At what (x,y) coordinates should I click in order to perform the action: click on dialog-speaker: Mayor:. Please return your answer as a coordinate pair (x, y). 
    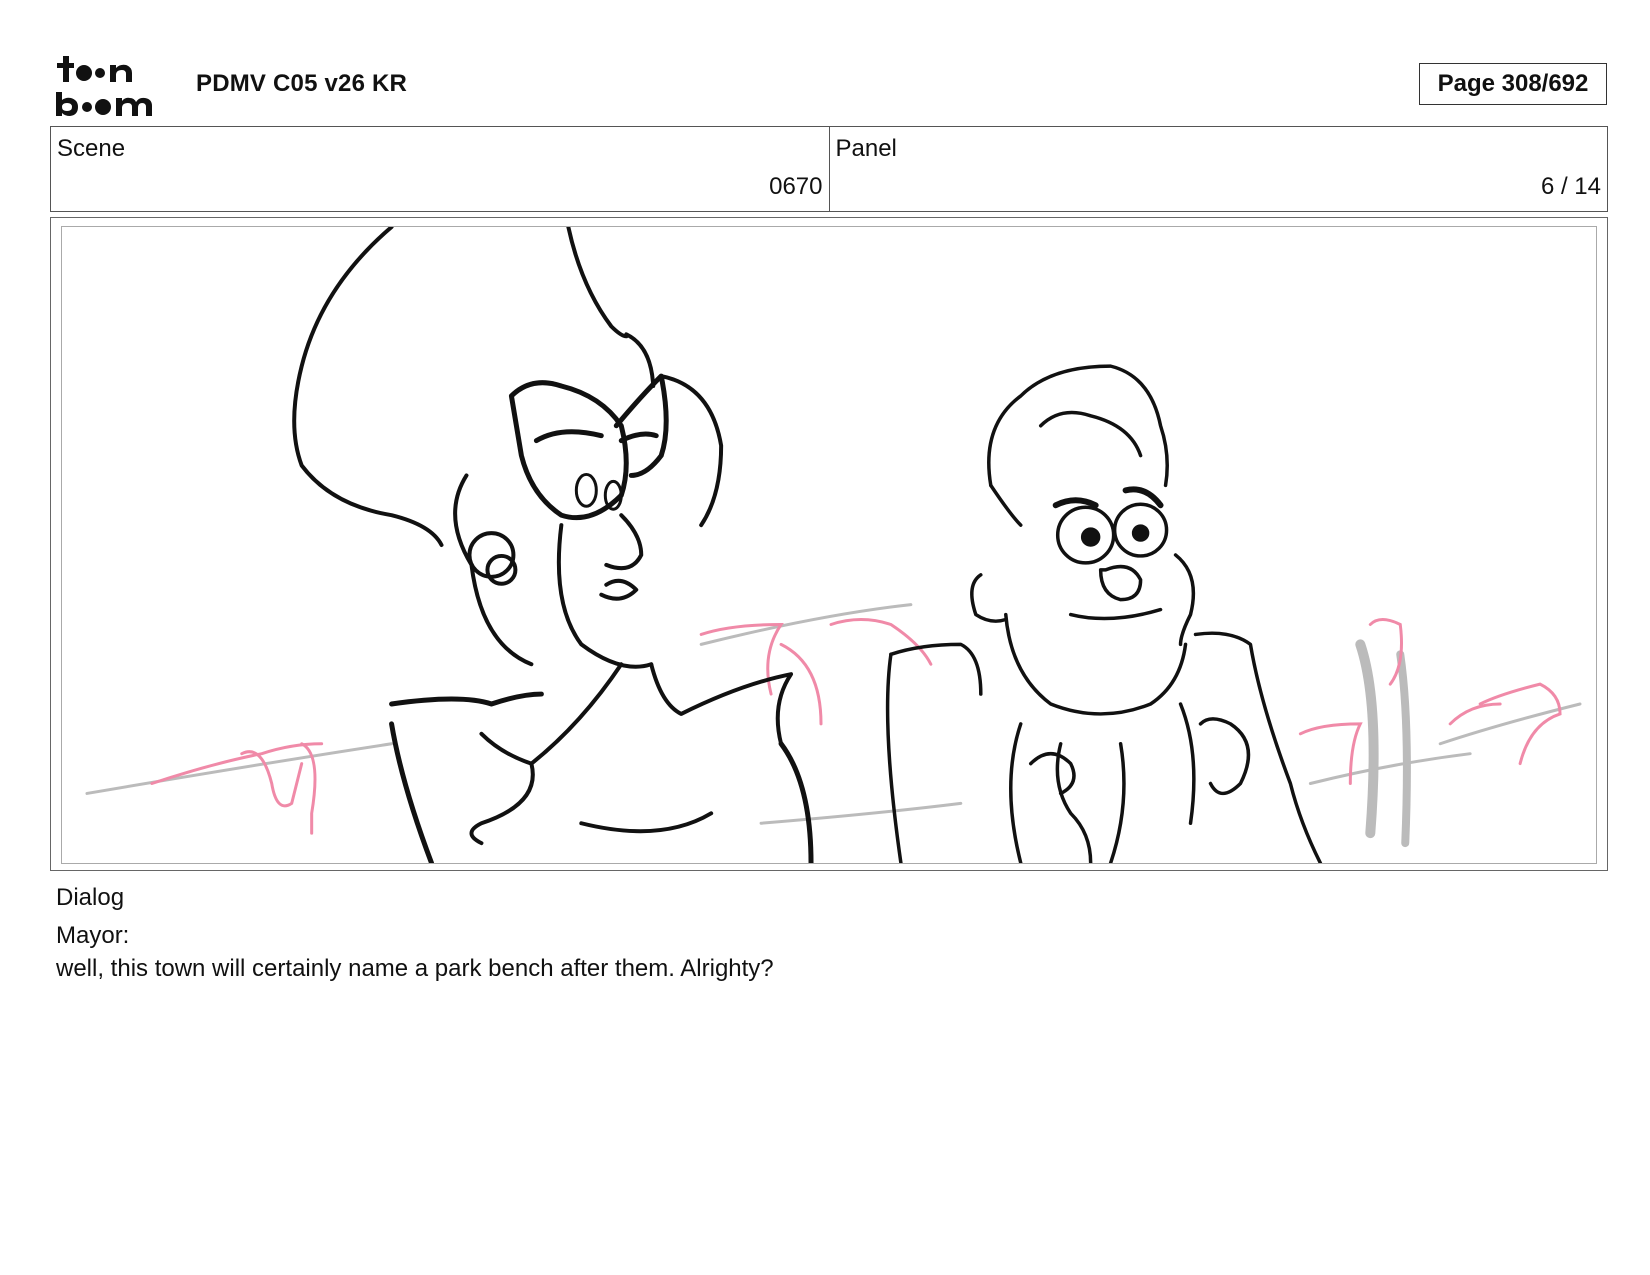
    Looking at the image, I should click on (93, 935).